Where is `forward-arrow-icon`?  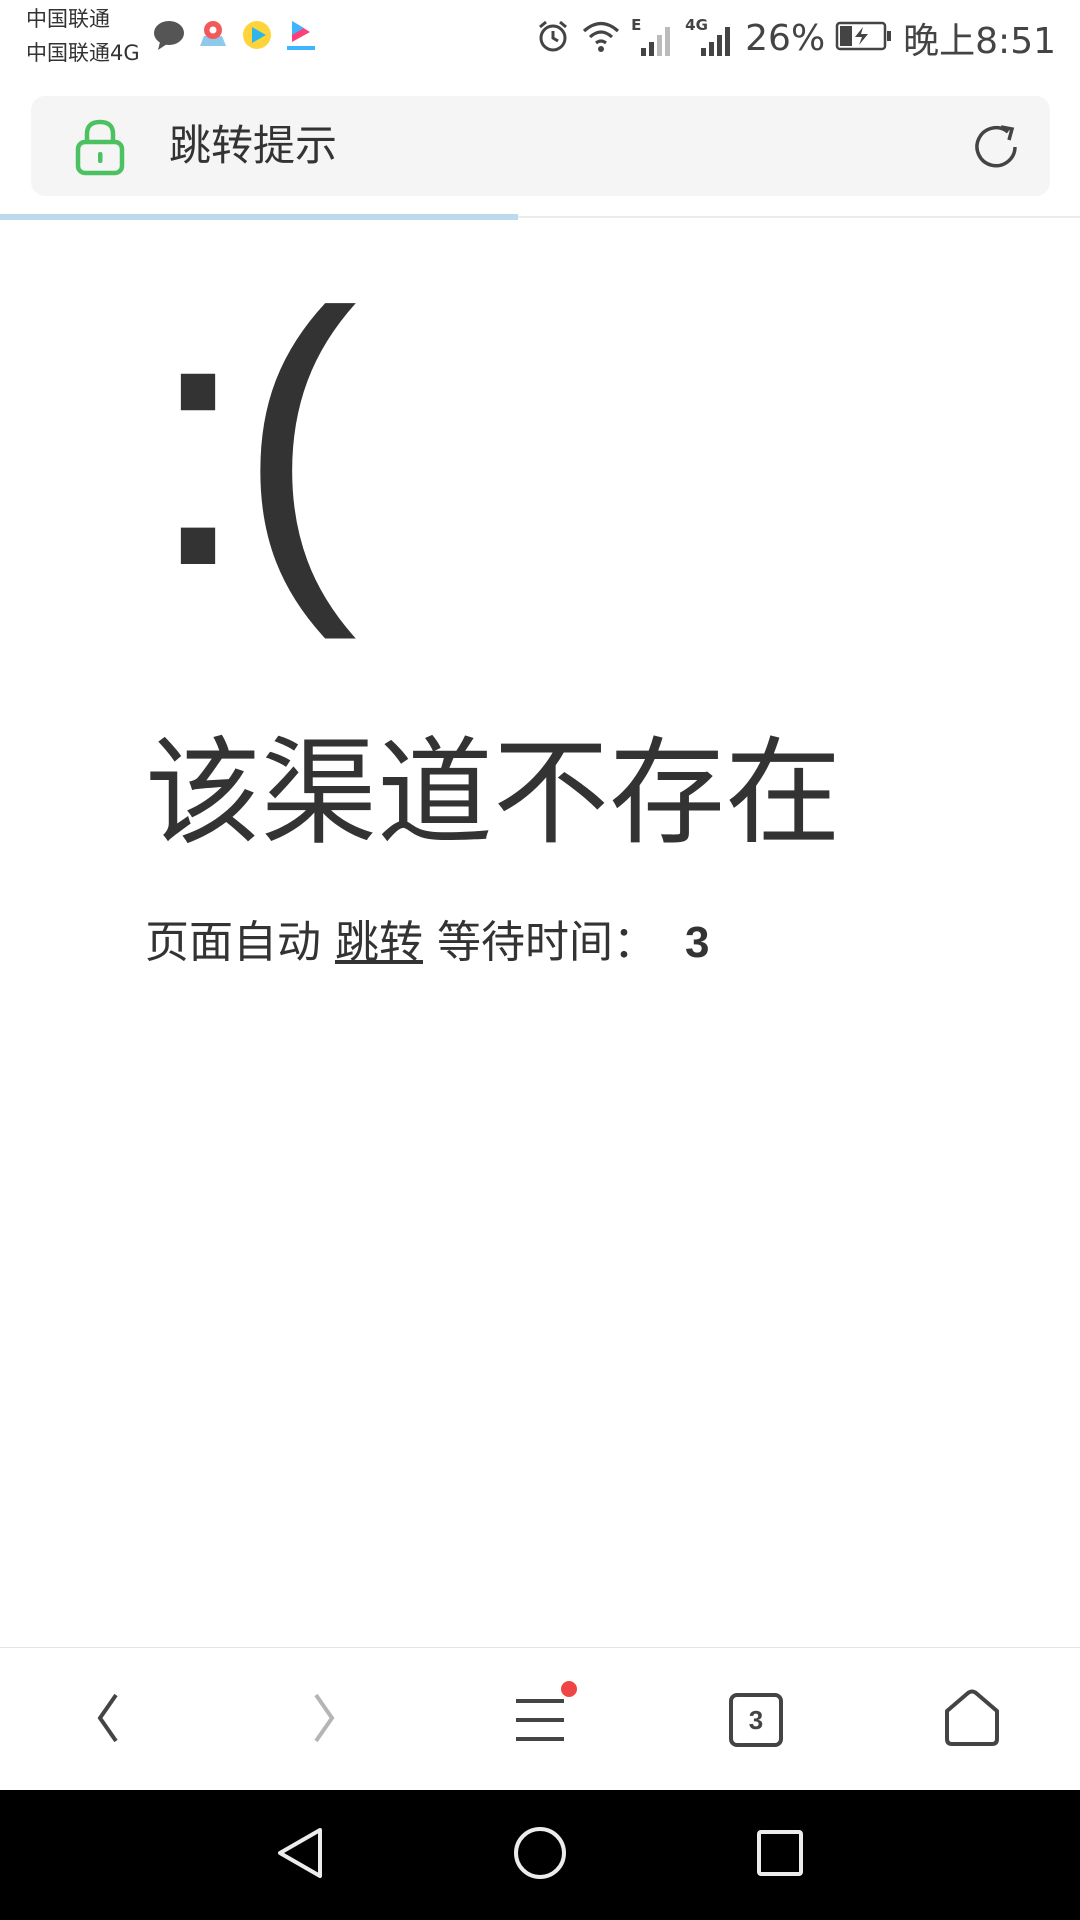
forward-arrow-icon is located at coordinates (323, 1720).